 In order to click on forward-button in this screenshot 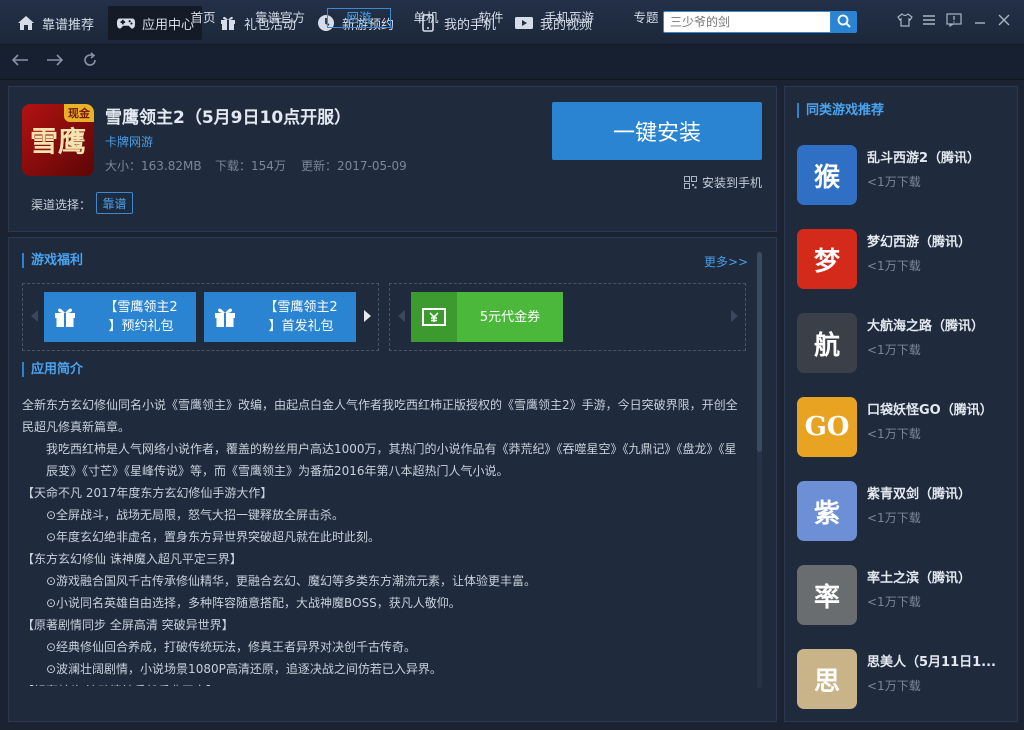, I will do `click(55, 61)`.